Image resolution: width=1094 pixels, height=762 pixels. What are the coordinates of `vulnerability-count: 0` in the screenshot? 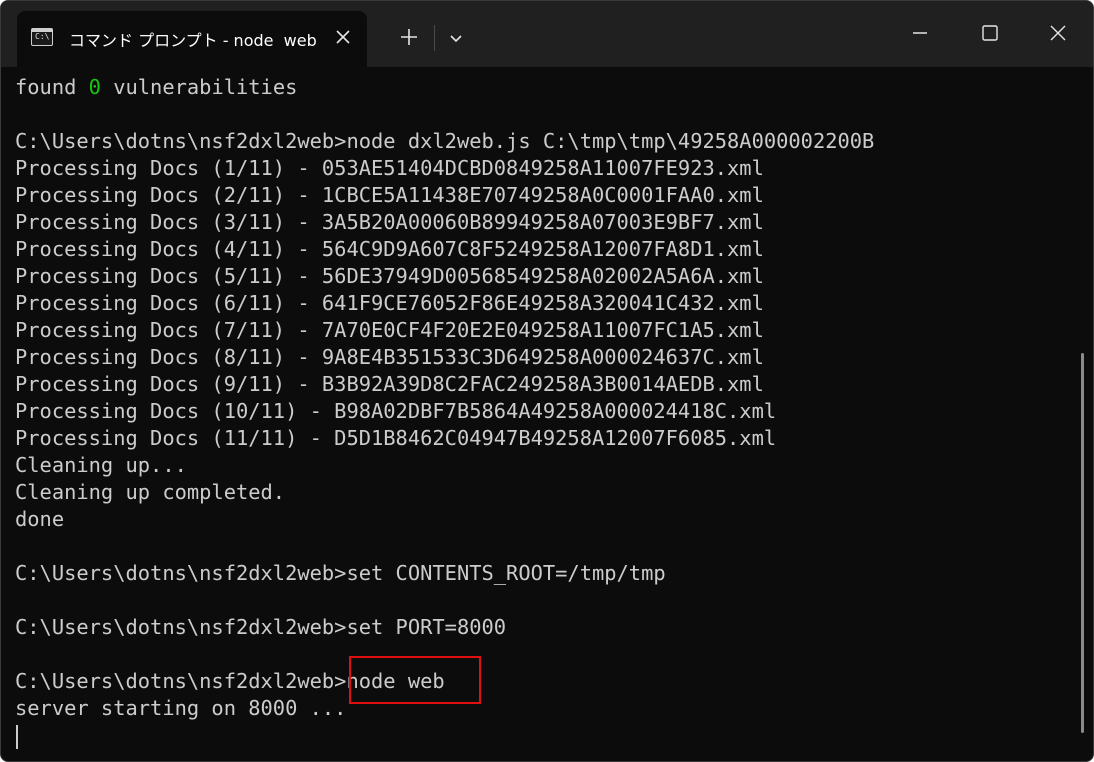 It's located at (94, 87).